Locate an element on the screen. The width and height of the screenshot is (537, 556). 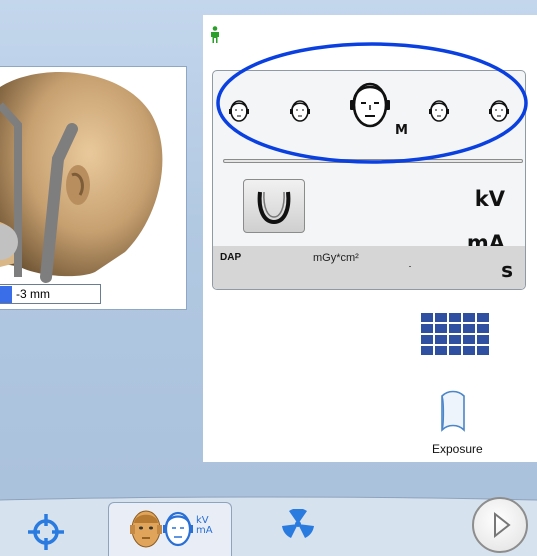
dental-arch-button is located at coordinates (274, 206).